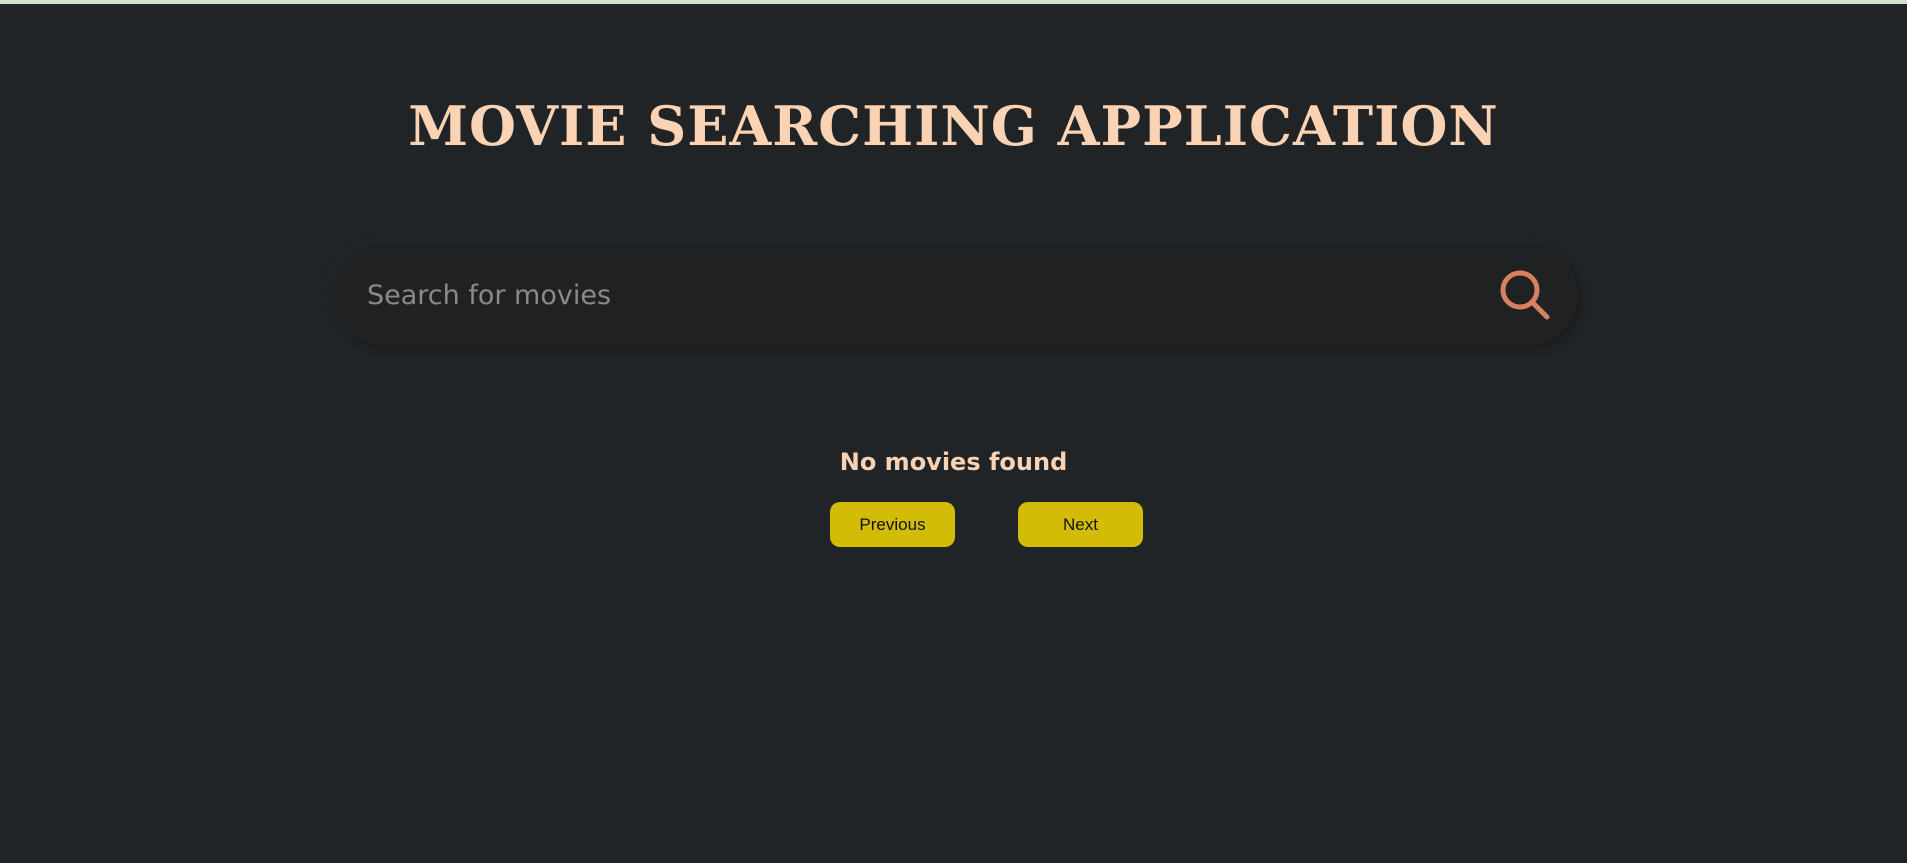  Describe the element at coordinates (1080, 524) in the screenshot. I see `next-button: Next` at that location.